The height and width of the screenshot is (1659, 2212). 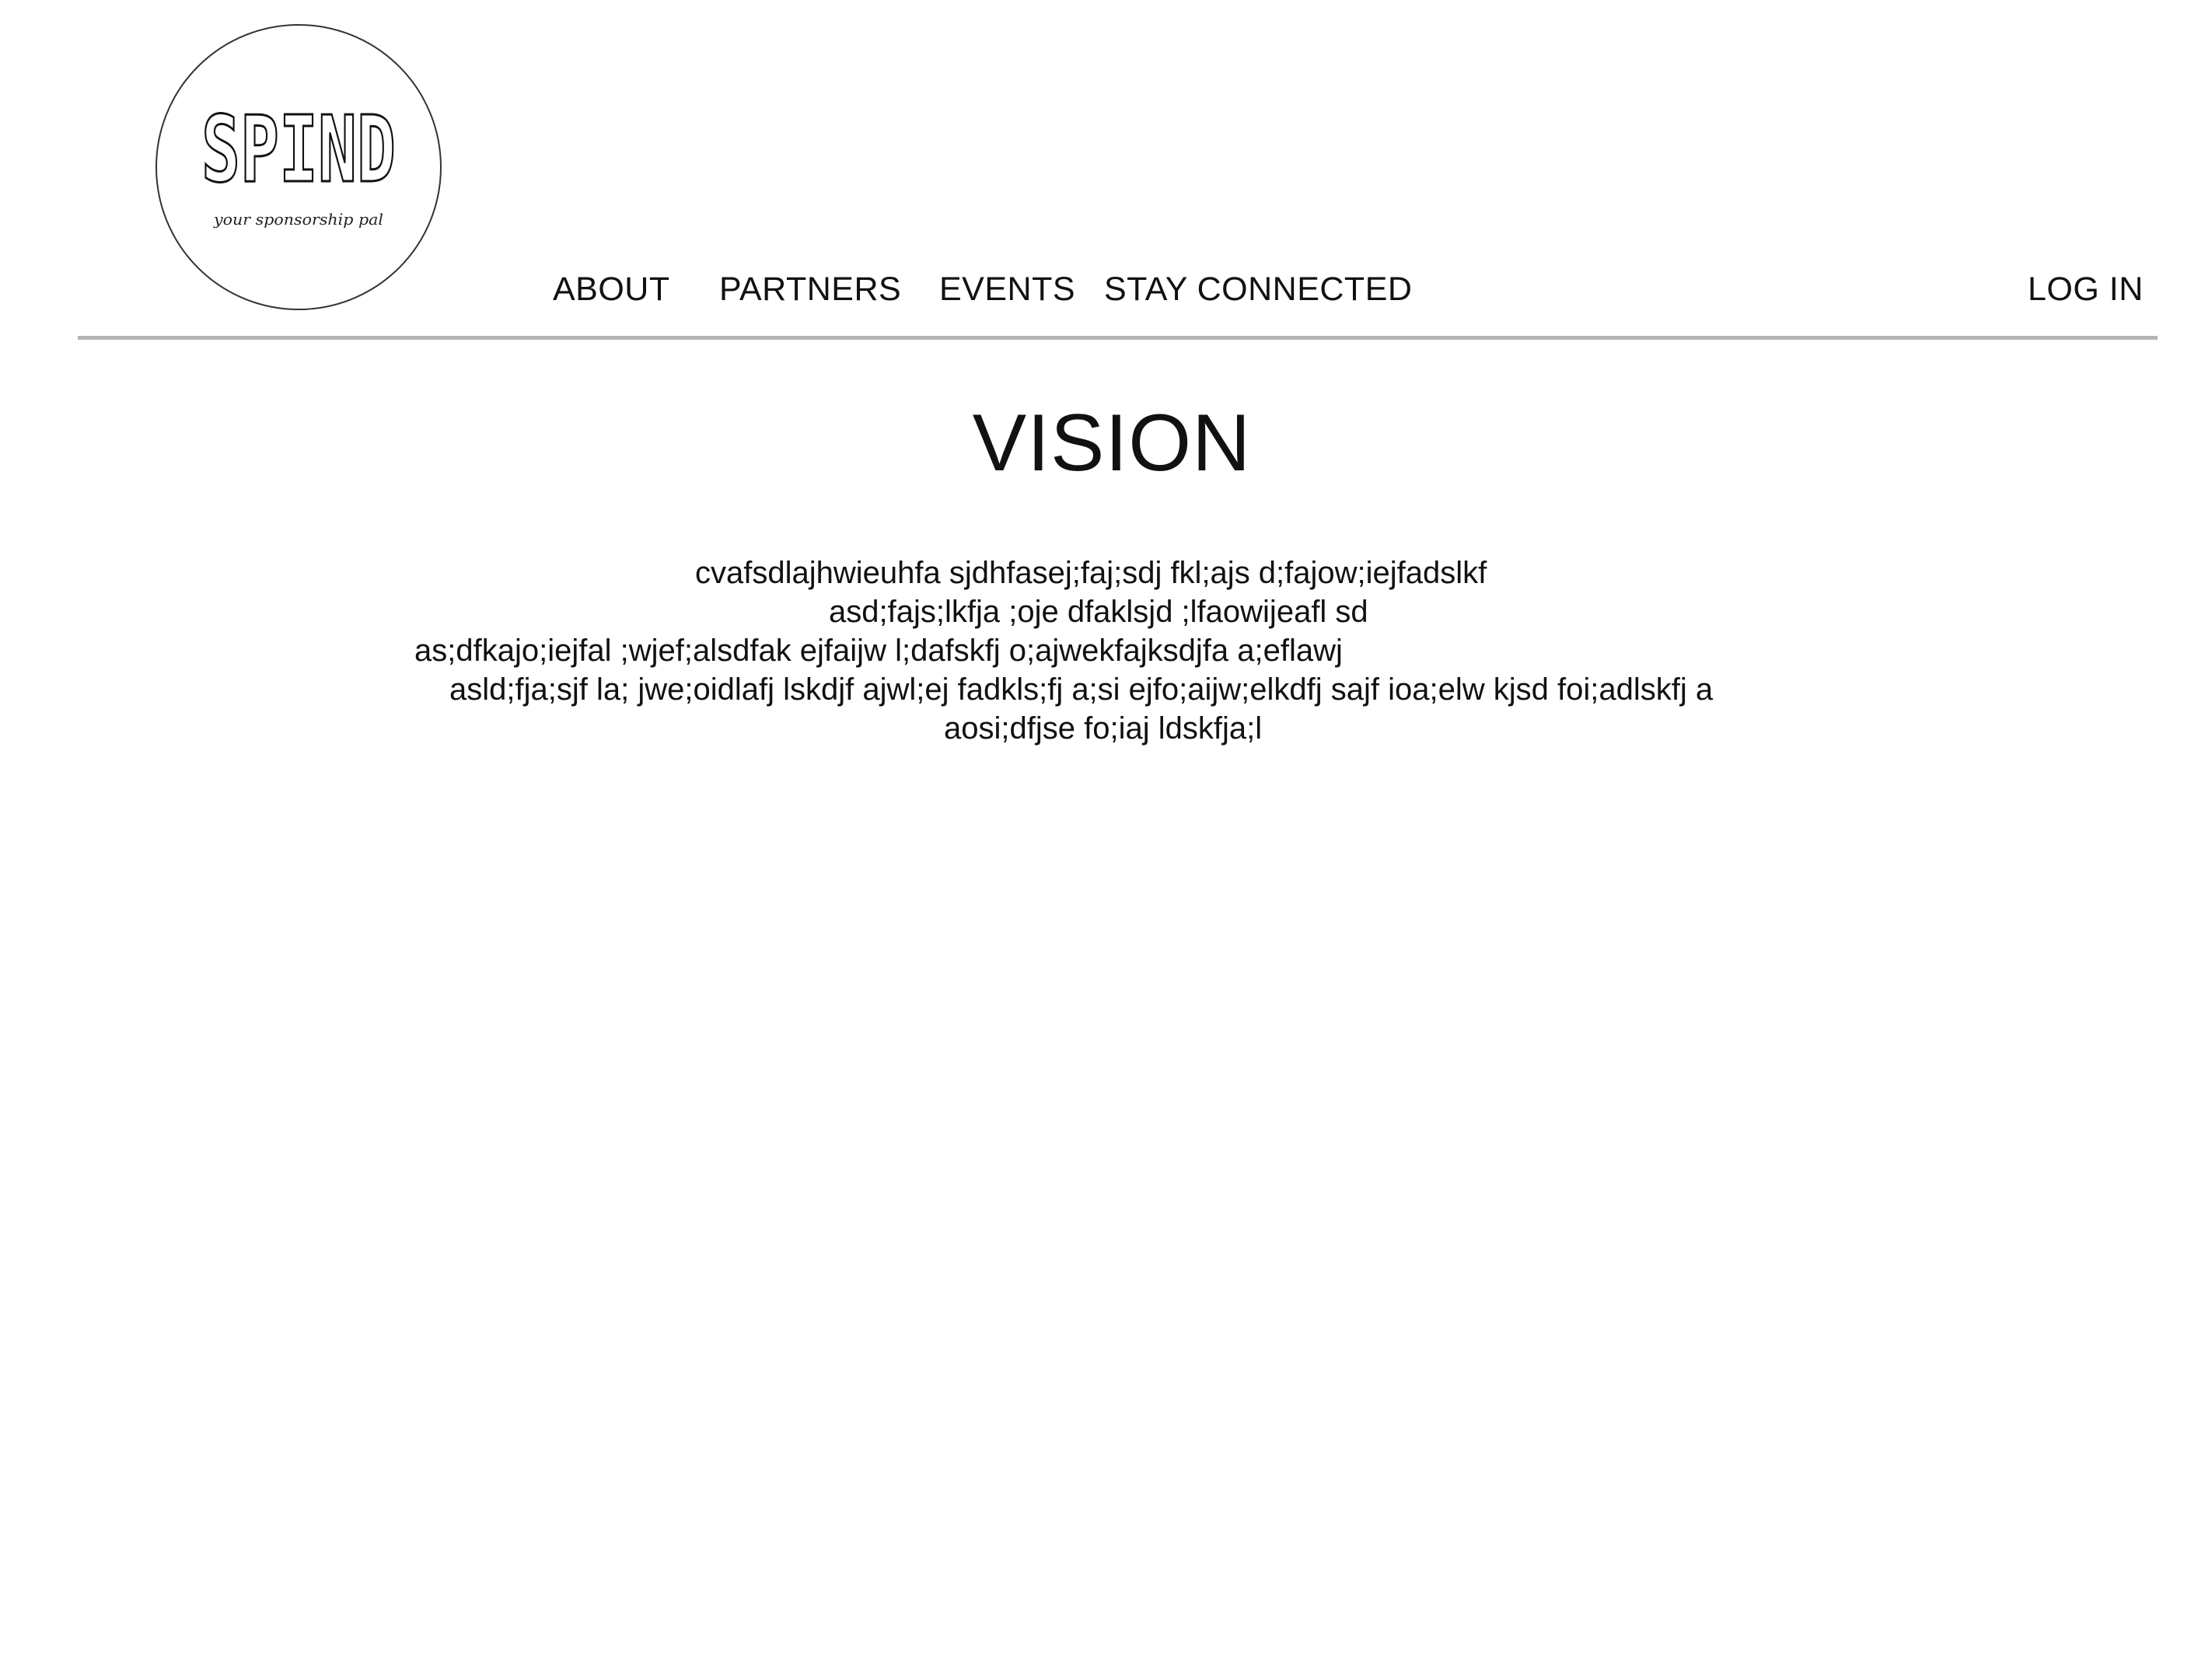 What do you see at coordinates (298, 219) in the screenshot?
I see `logo-tagline: your sponsorship pal` at bounding box center [298, 219].